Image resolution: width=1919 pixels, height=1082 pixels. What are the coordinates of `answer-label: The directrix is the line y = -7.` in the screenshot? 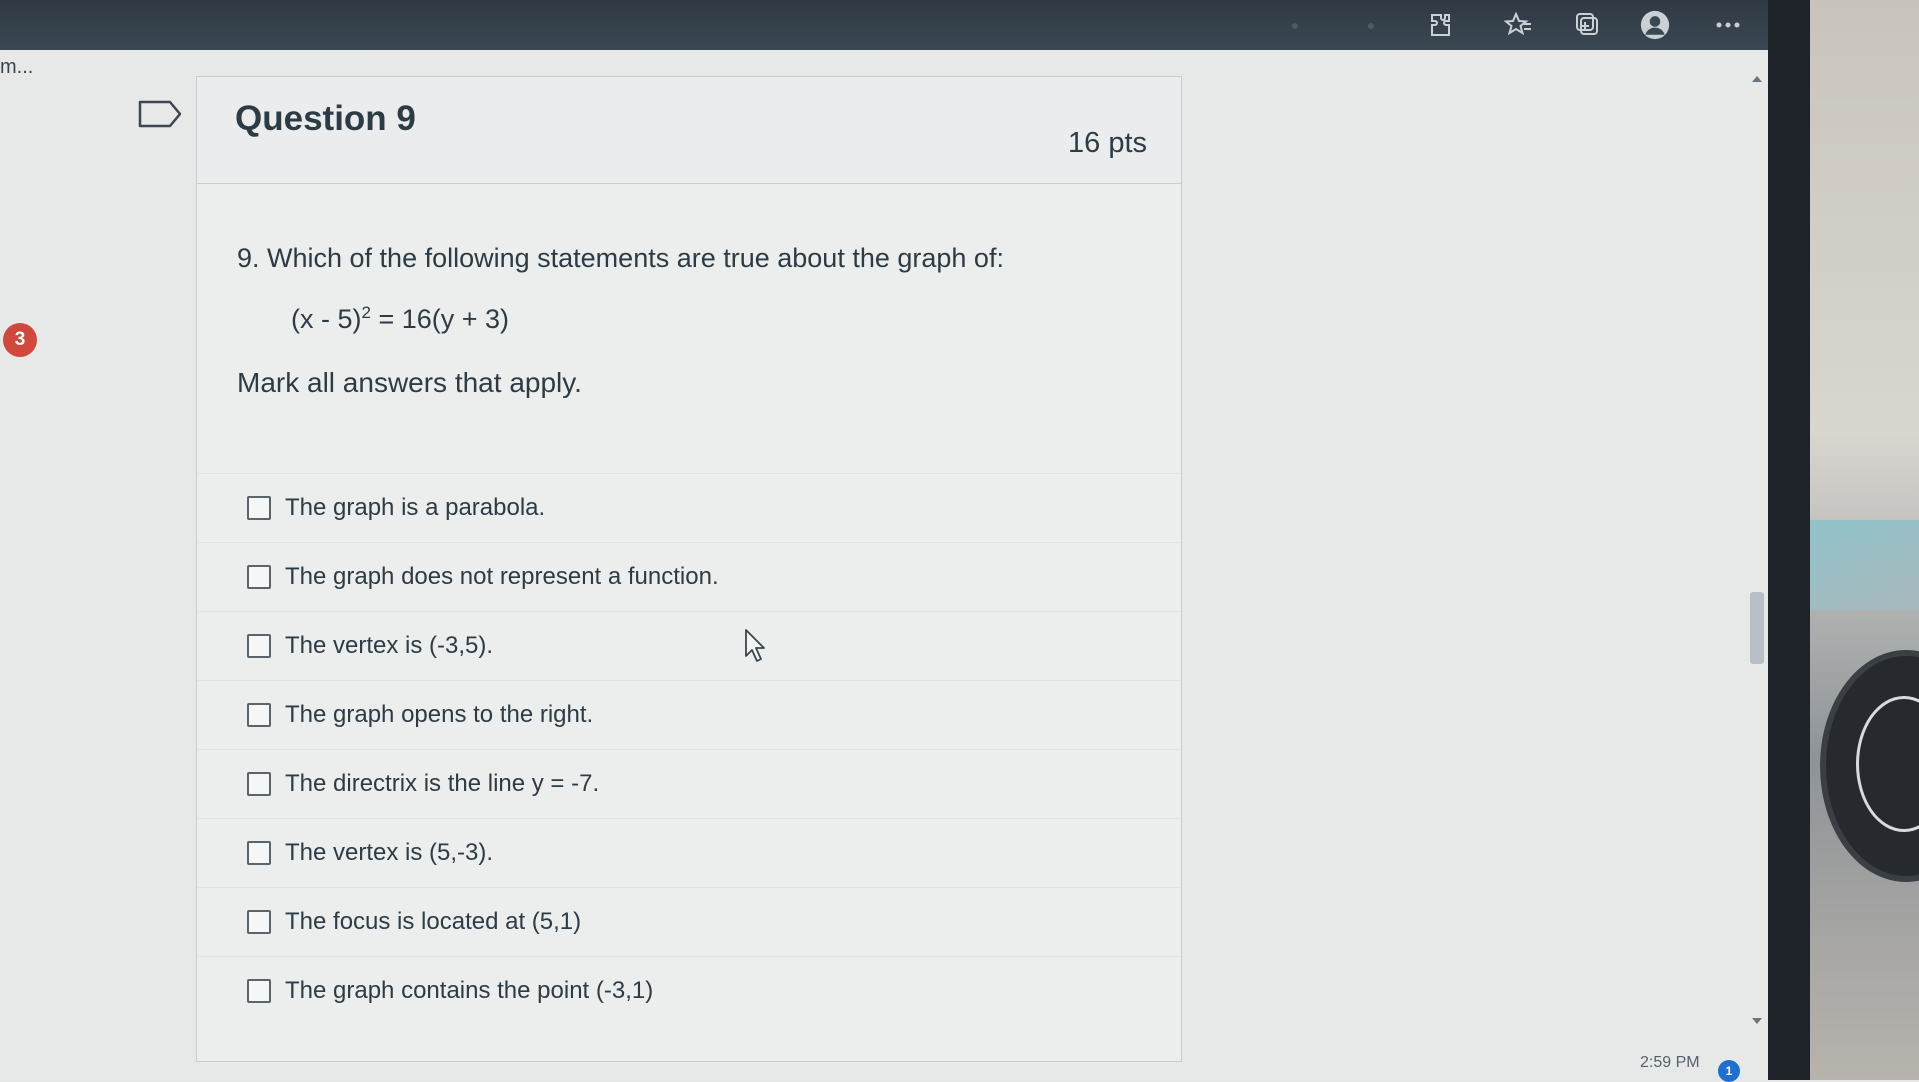 It's located at (442, 783).